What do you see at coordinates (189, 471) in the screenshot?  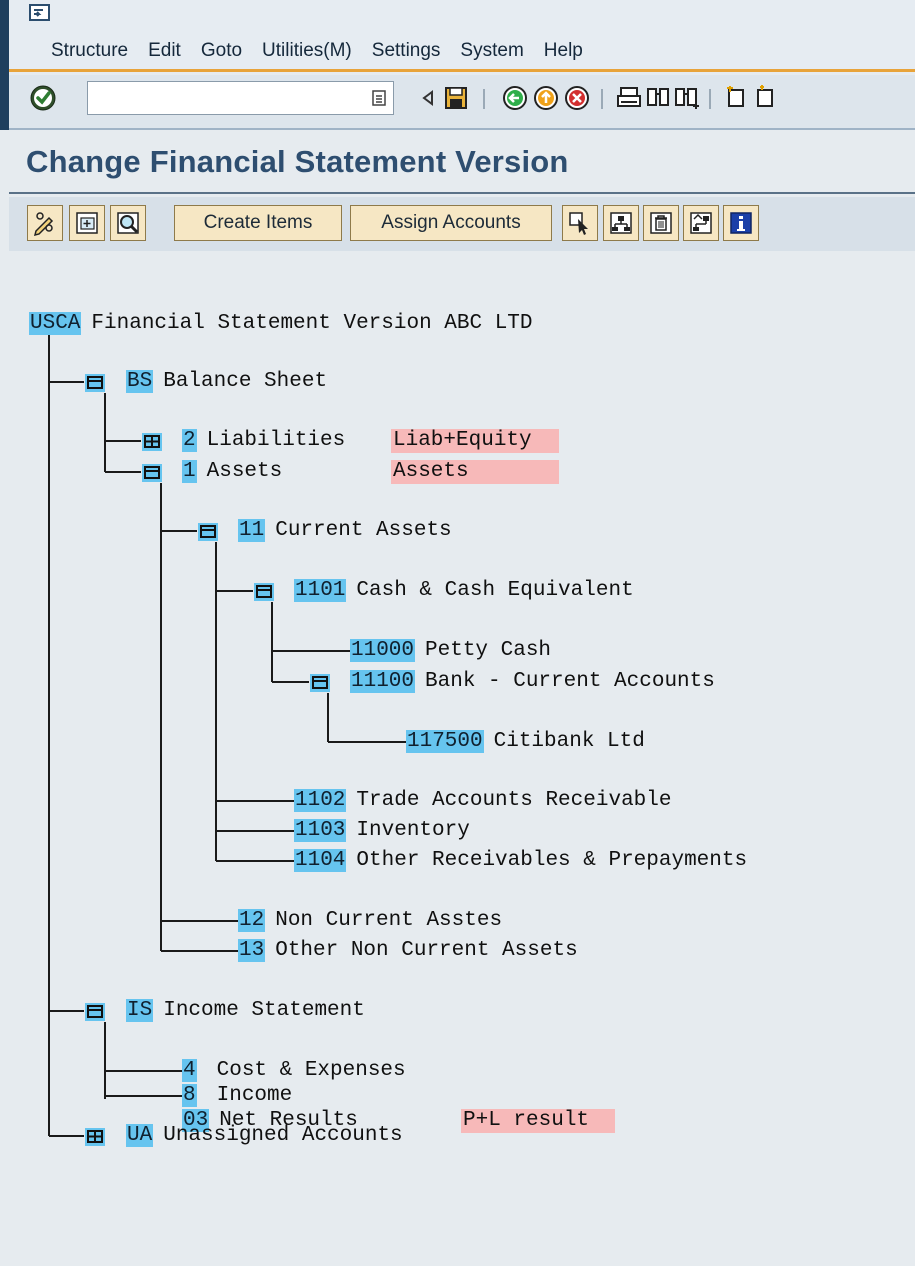 I see `node-key: 1` at bounding box center [189, 471].